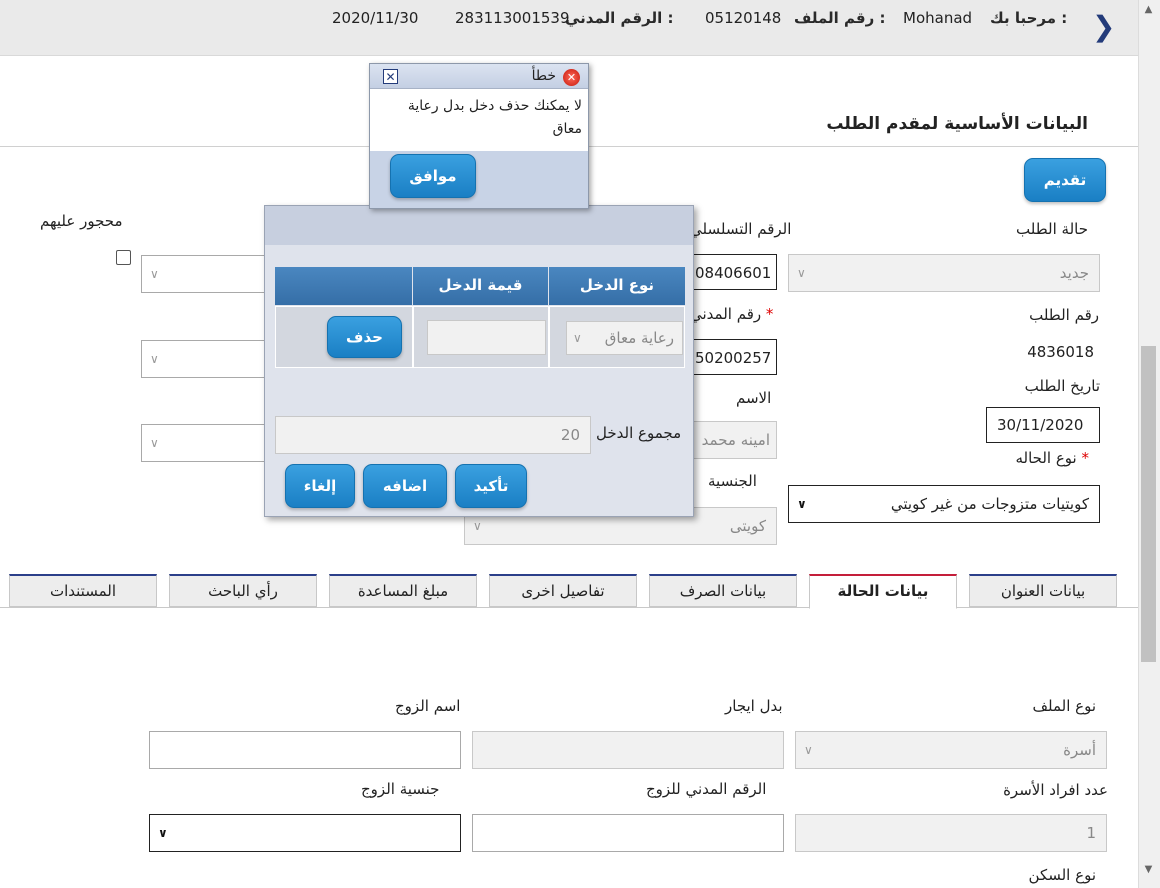 The image size is (1160, 888). I want to click on family-count-input: 1, so click(951, 833).